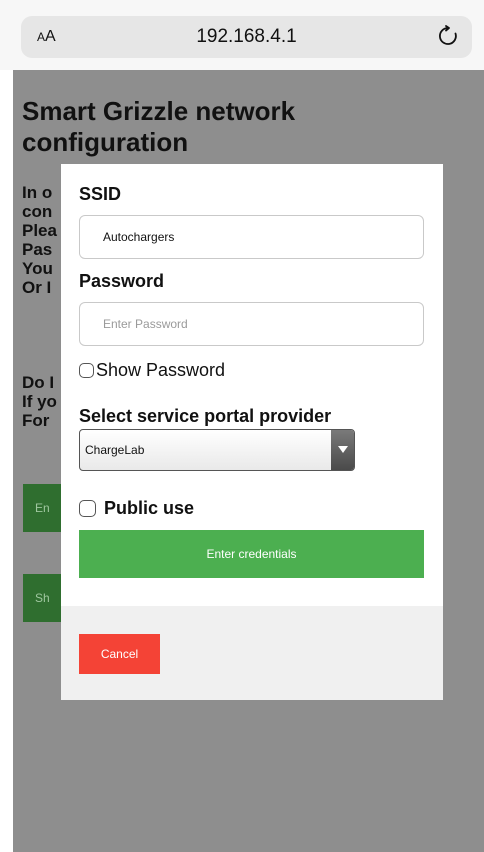 The width and height of the screenshot is (484, 852). Describe the element at coordinates (87, 508) in the screenshot. I see `public-use-checkbox` at that location.